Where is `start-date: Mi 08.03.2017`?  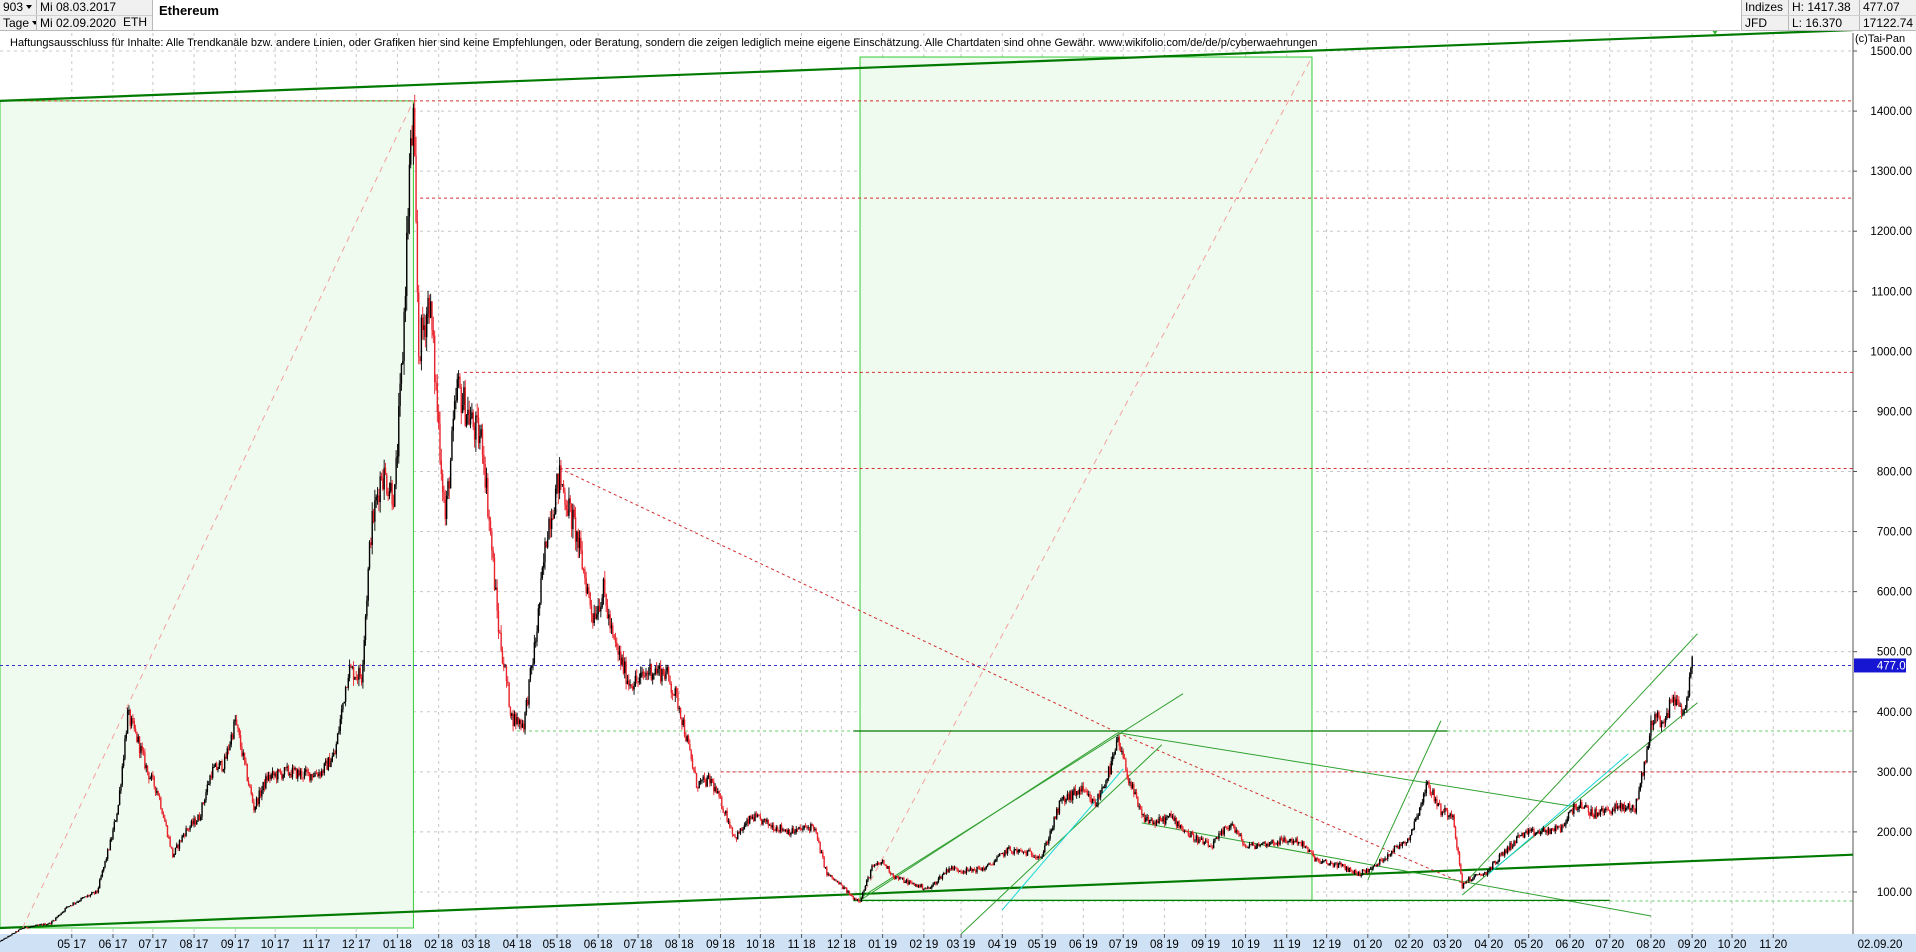 start-date: Mi 08.03.2017 is located at coordinates (78, 7).